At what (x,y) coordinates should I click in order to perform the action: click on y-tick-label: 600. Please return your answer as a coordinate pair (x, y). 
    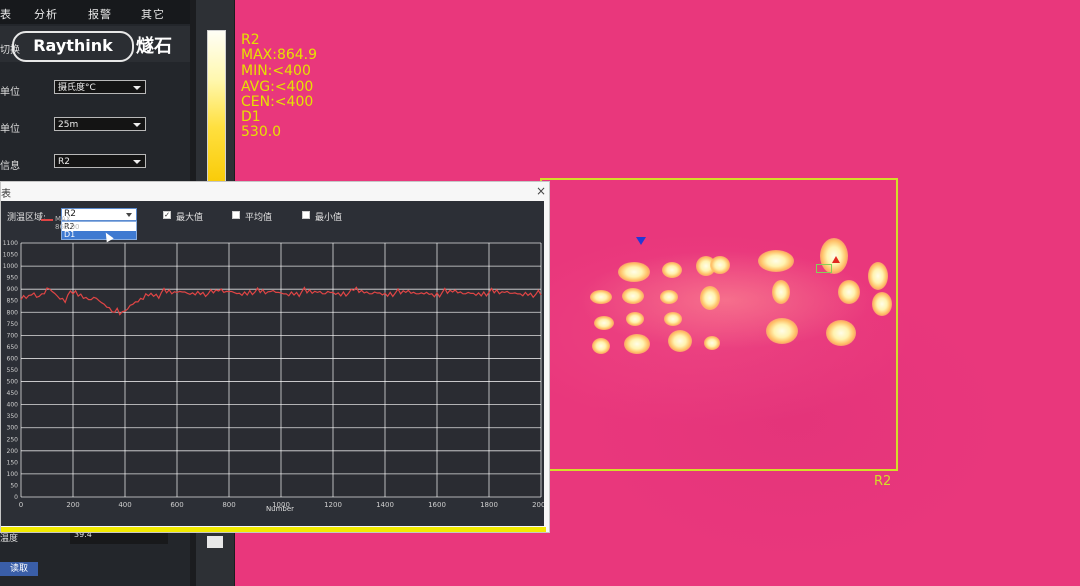
    Looking at the image, I should click on (13, 358).